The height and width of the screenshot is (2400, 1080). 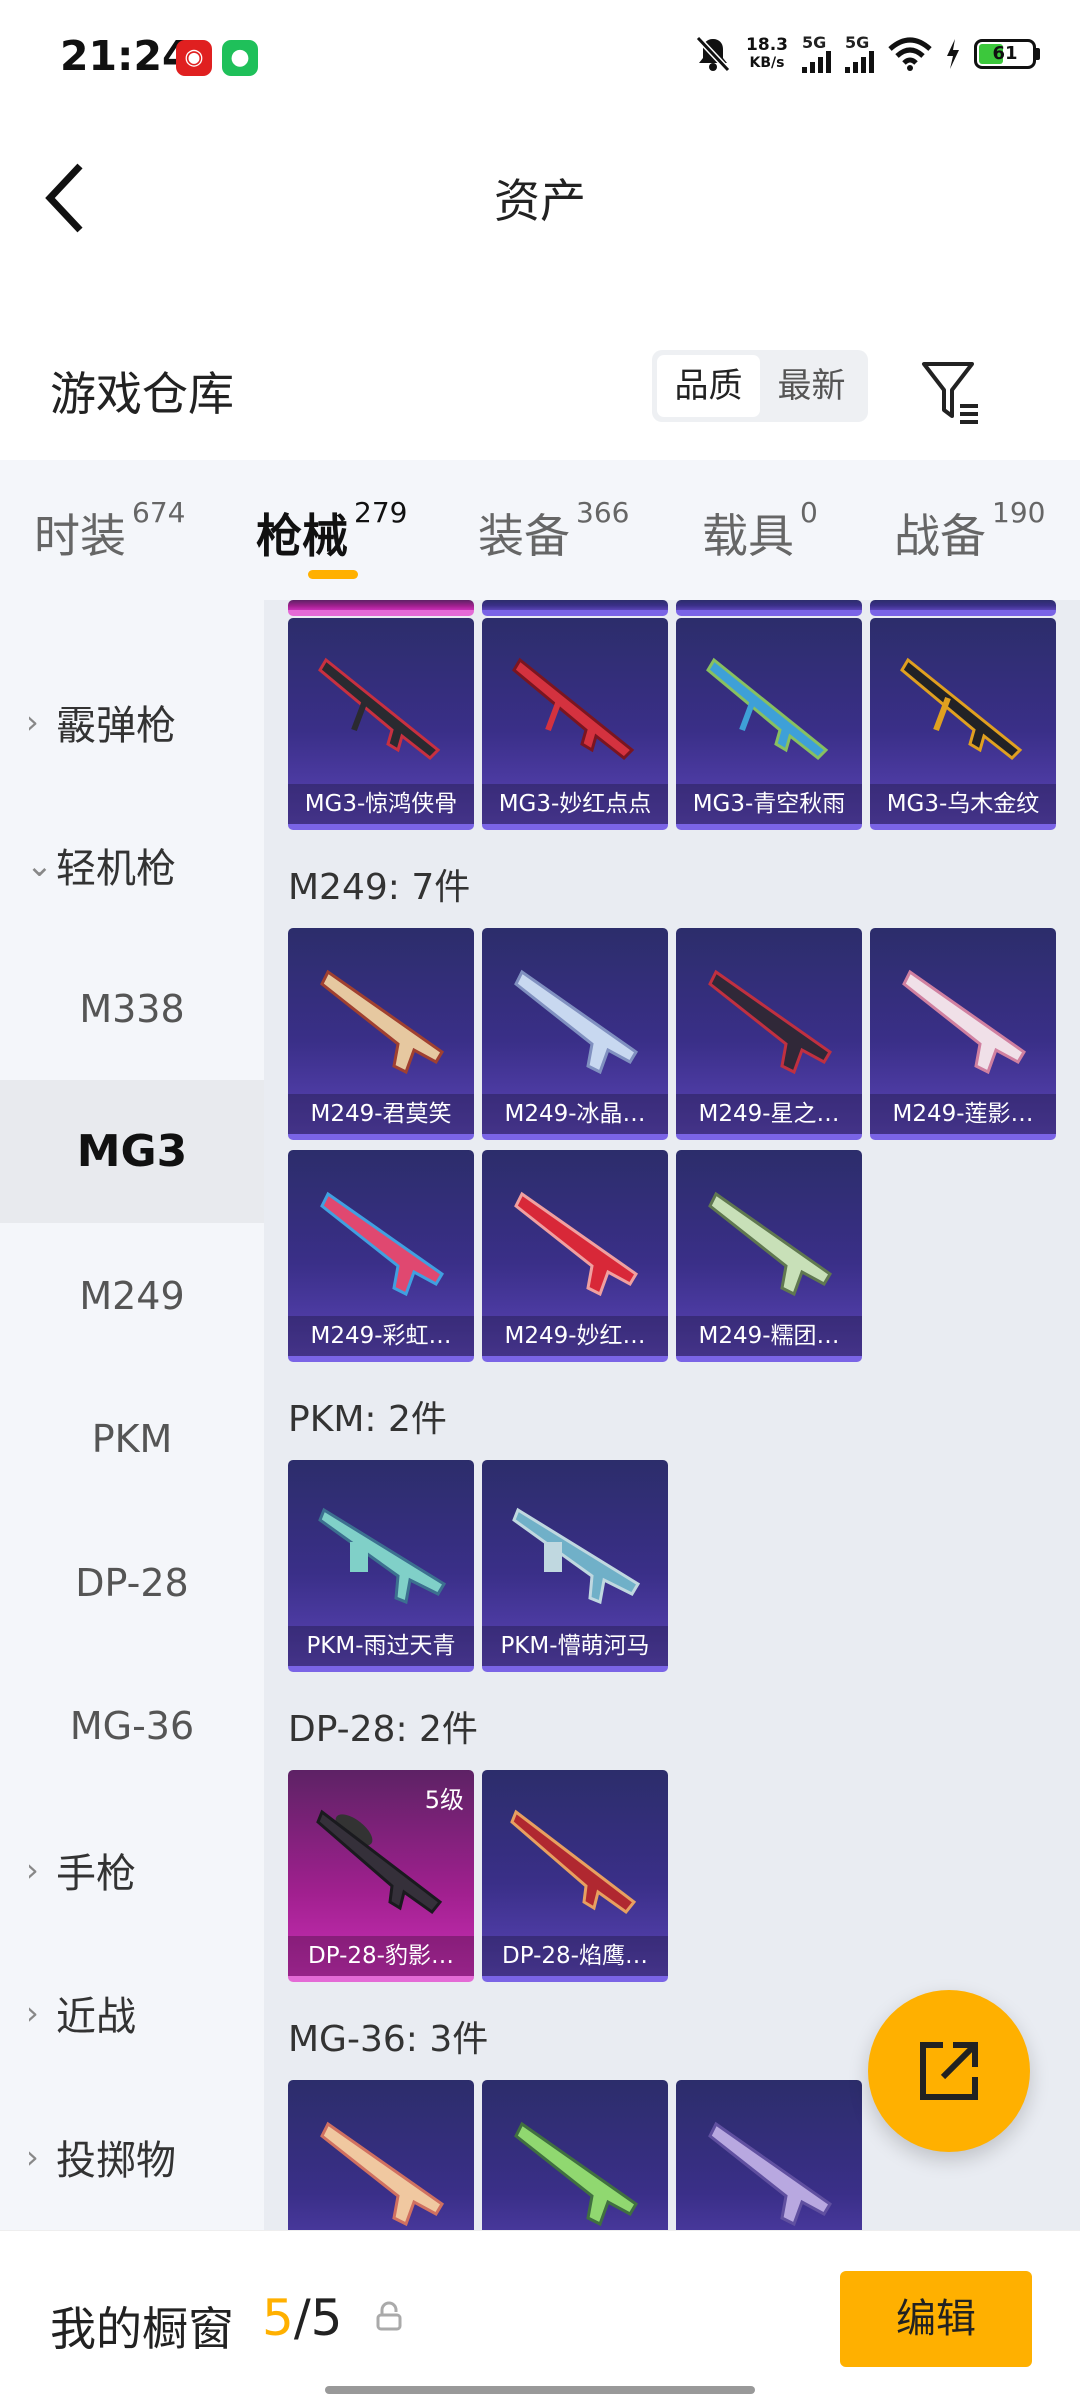 What do you see at coordinates (132, 2012) in the screenshot?
I see `sidebar-item-melee: › 近战` at bounding box center [132, 2012].